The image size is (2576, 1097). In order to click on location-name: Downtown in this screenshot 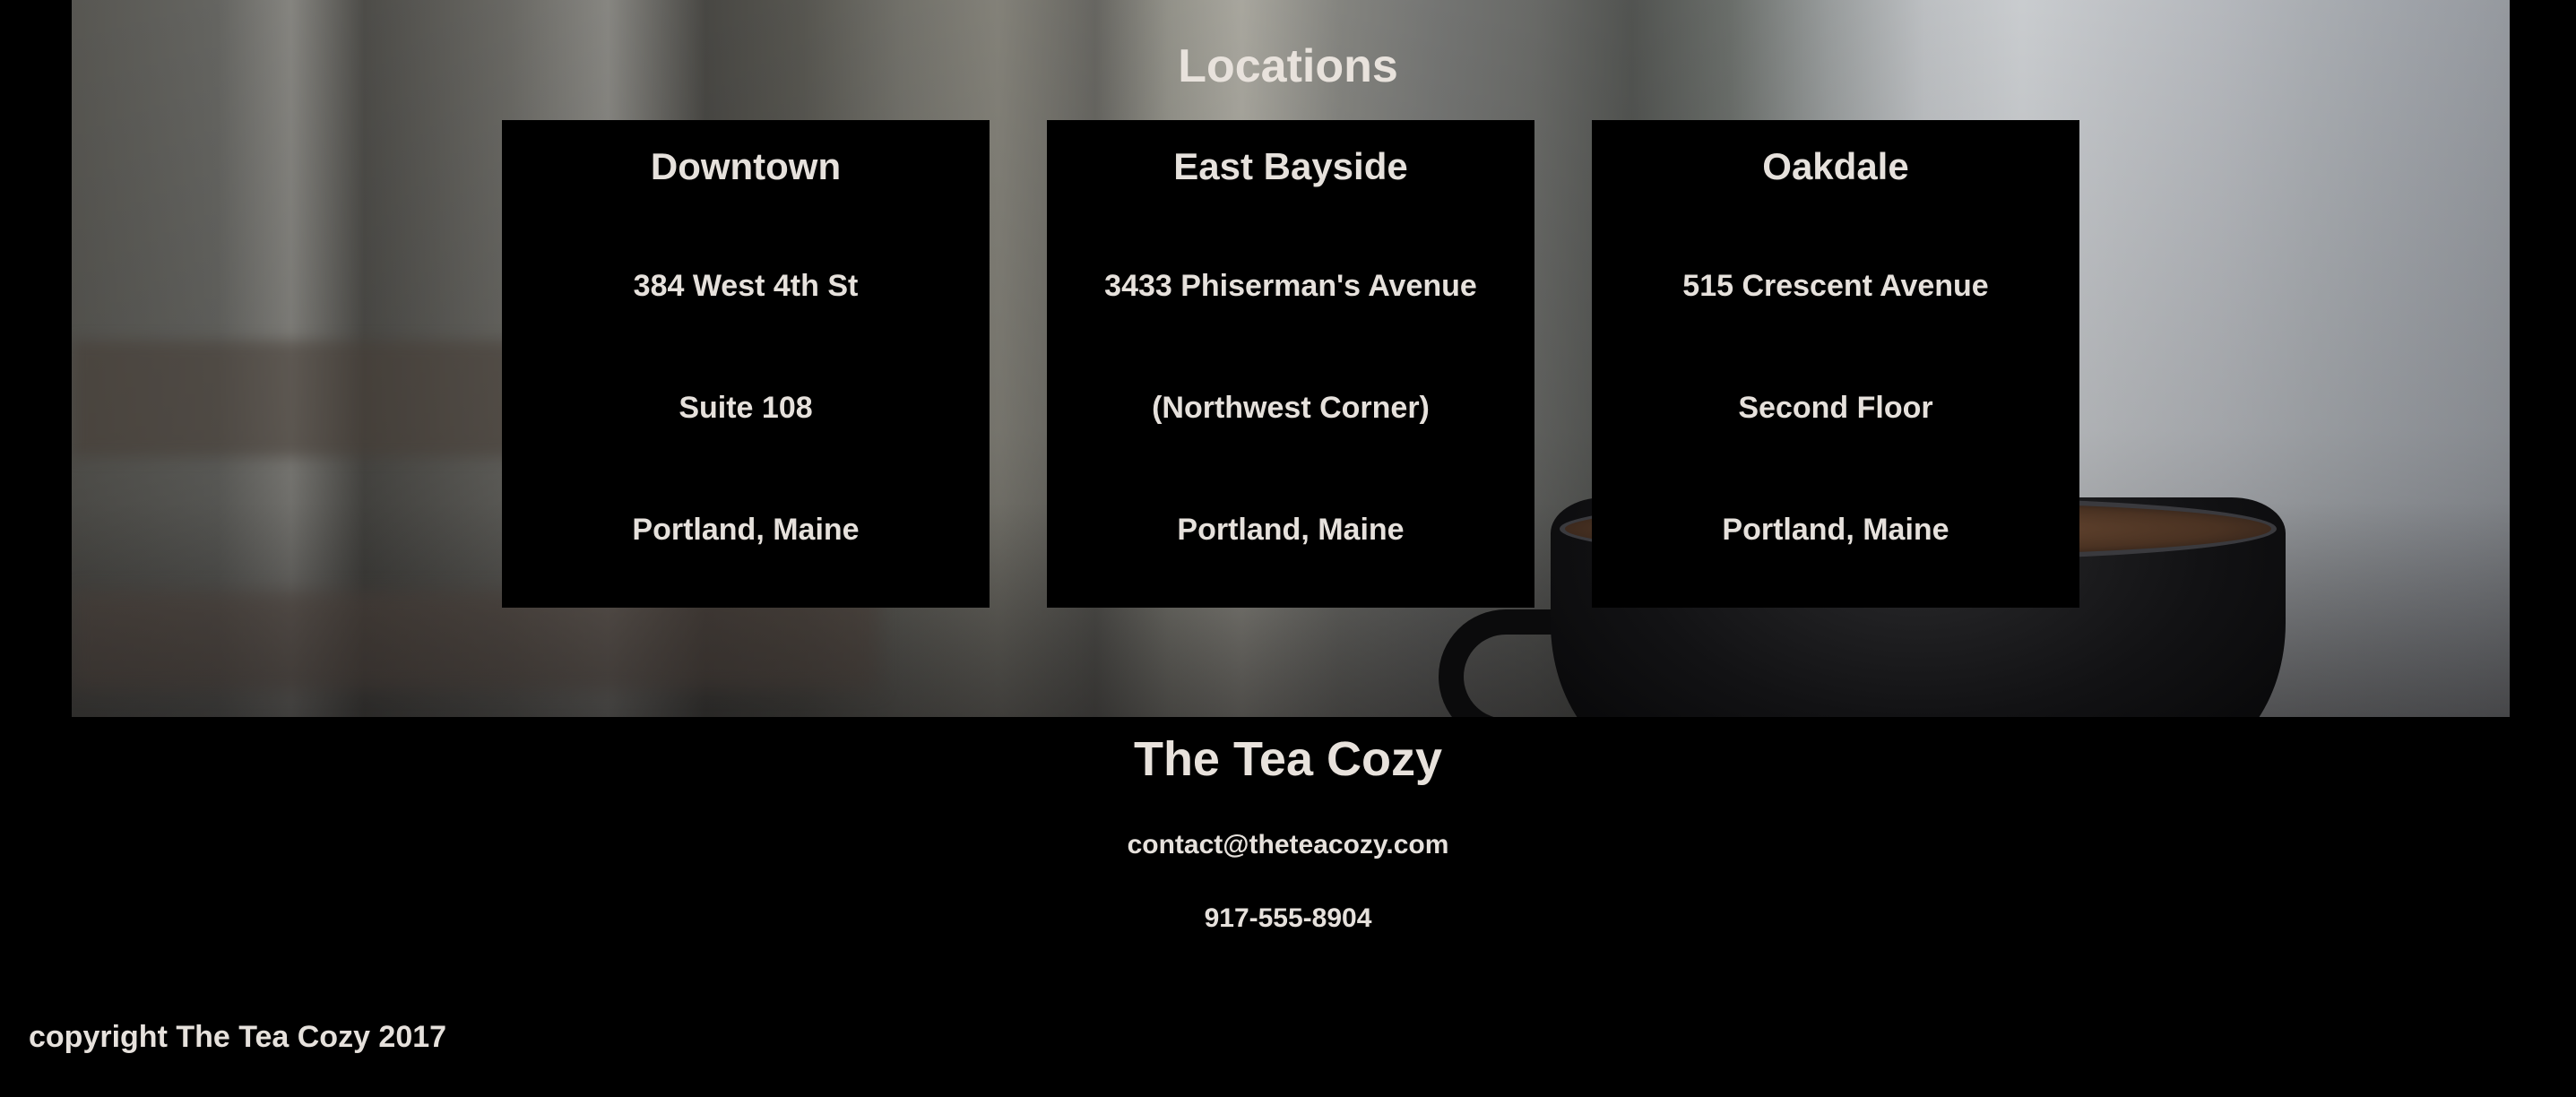, I will do `click(746, 166)`.